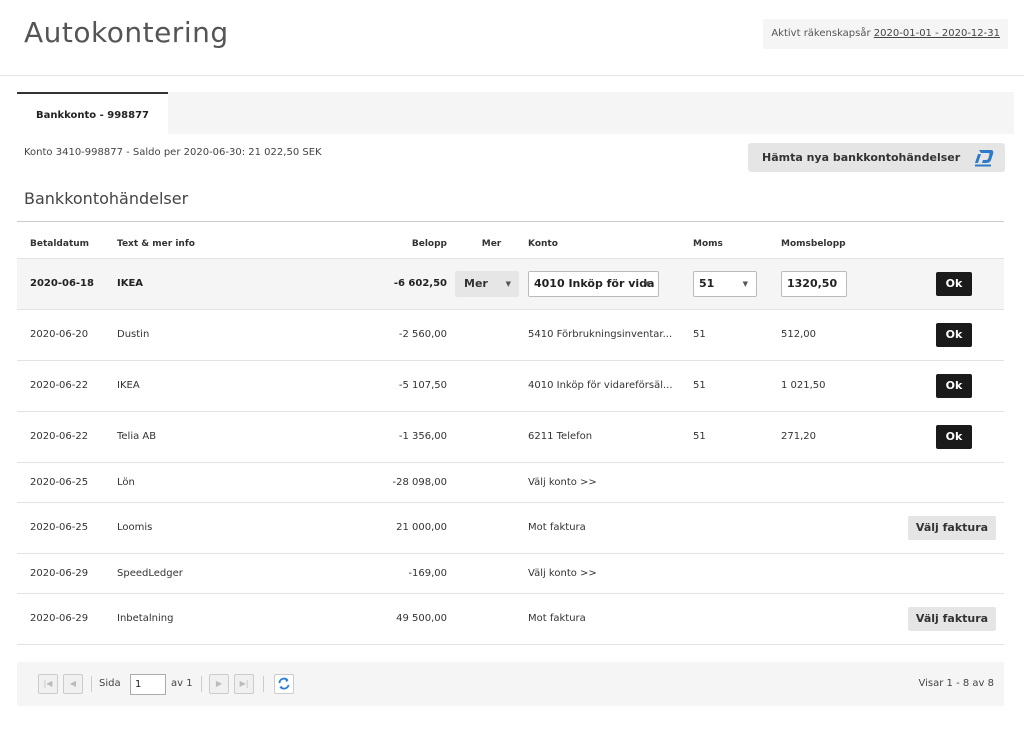 The width and height of the screenshot is (1024, 732). I want to click on account-select-value: 4010 Inköp för vida, so click(594, 283).